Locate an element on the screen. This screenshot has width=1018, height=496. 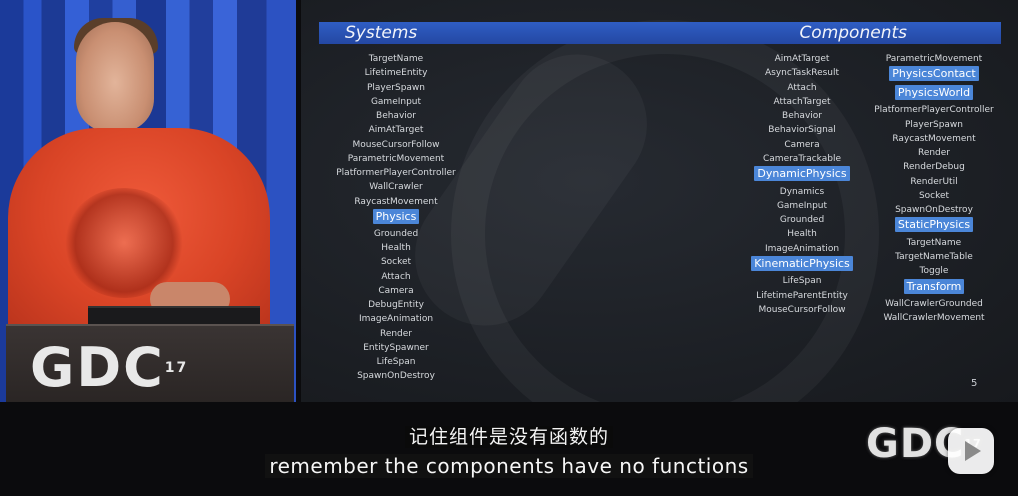
list-item-label: PhysicsWorld is located at coordinates (934, 92).